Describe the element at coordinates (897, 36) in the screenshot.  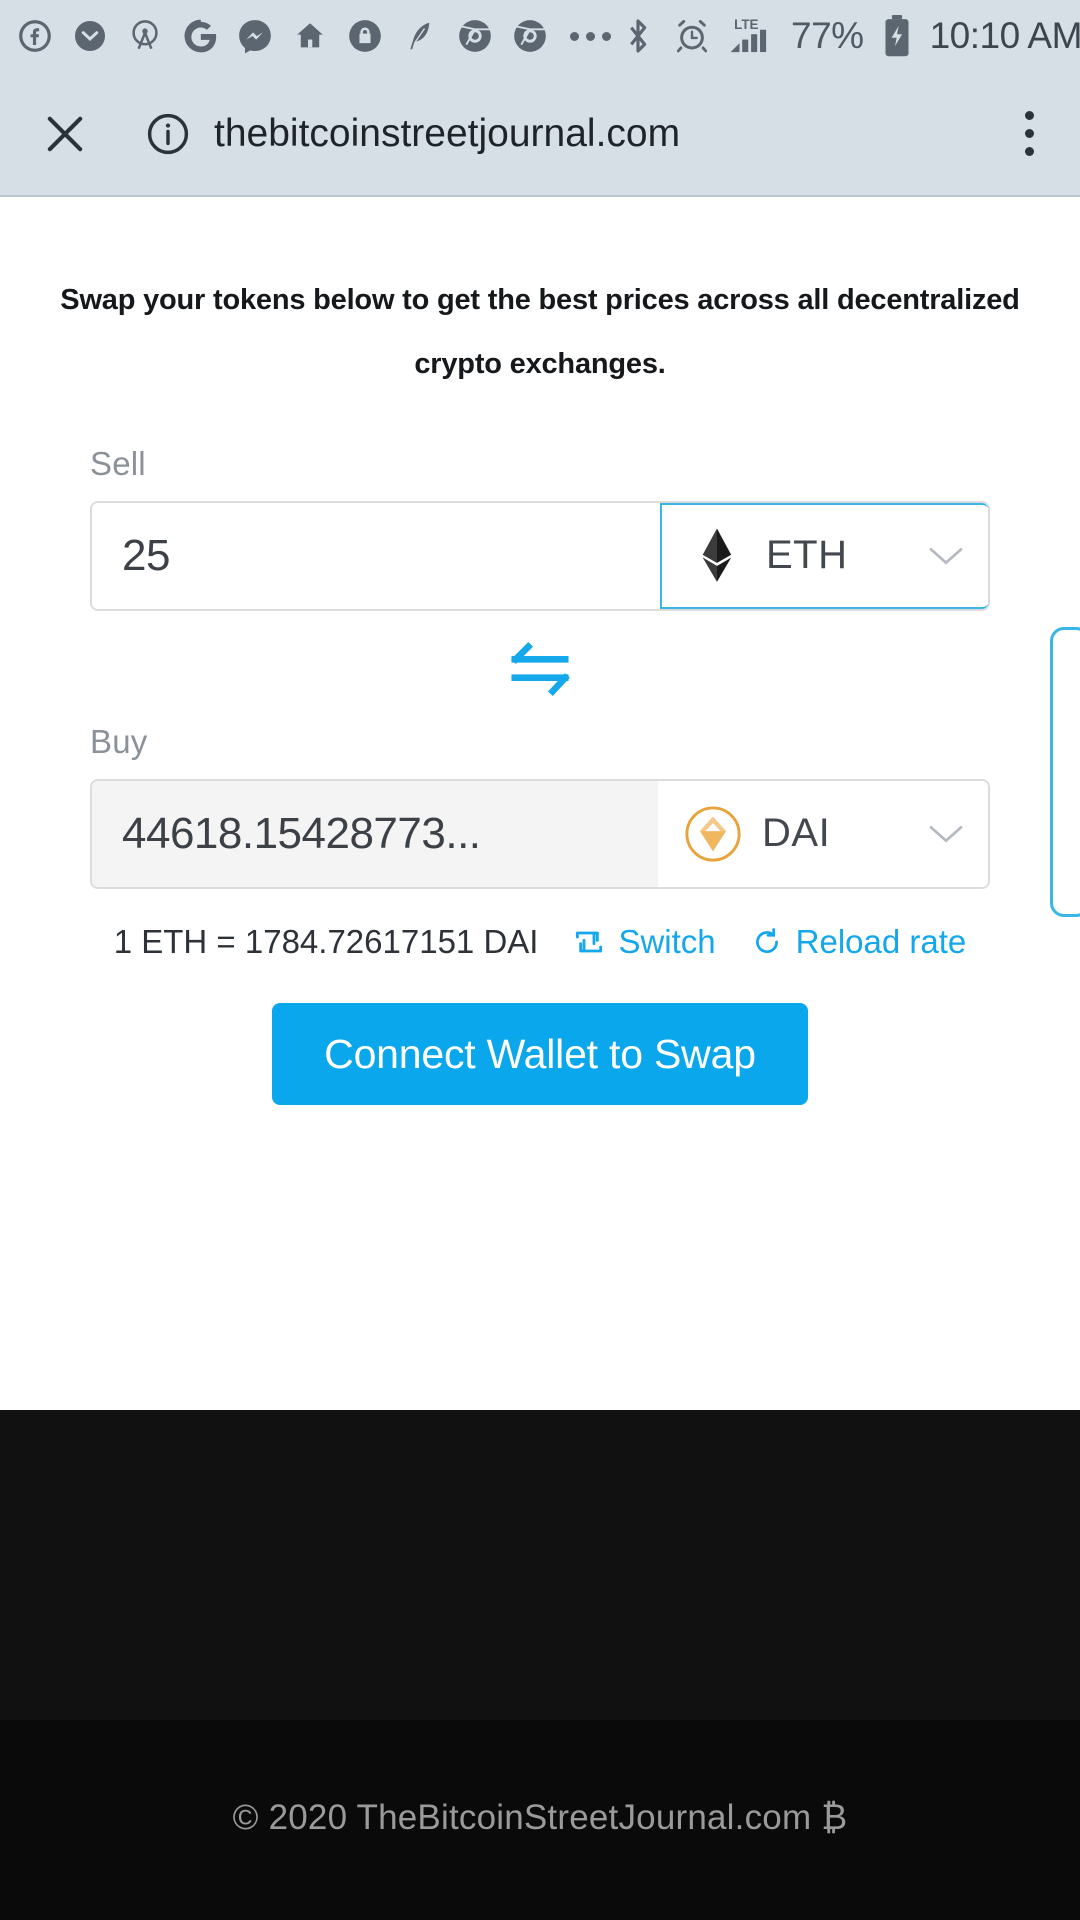
I see `battery-charging-icon` at that location.